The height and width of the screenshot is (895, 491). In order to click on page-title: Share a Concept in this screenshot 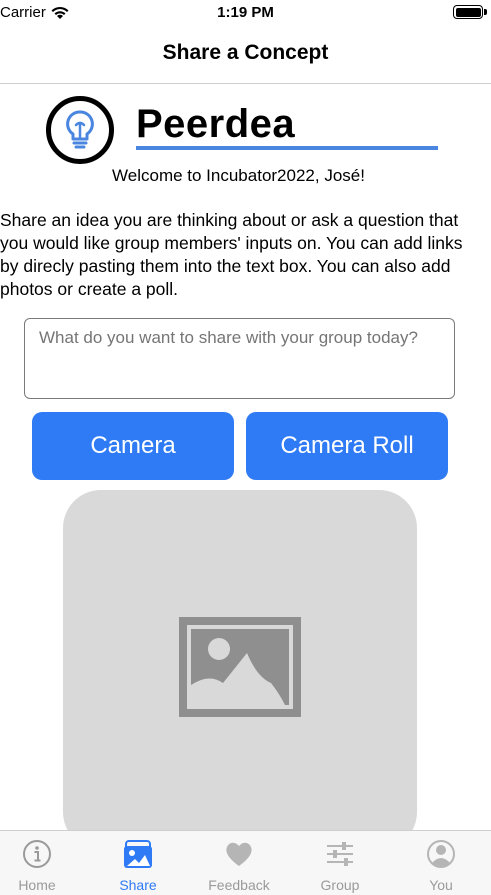, I will do `click(245, 52)`.